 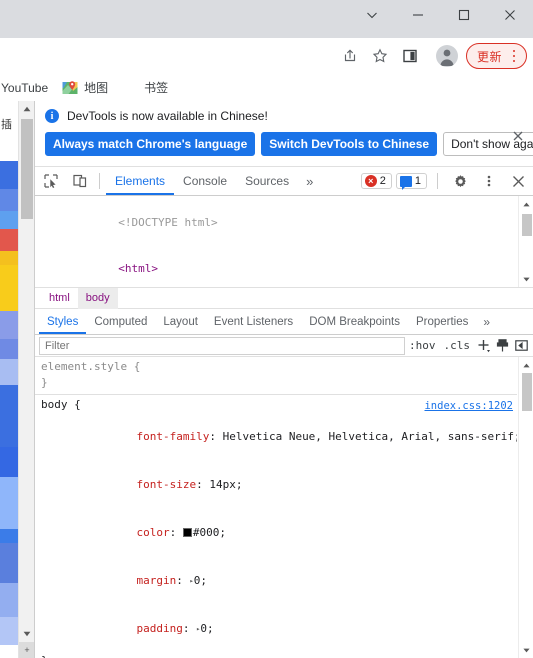 I want to click on switch-devtools-language-button: Switch DevTools to Chinese, so click(x=349, y=144).